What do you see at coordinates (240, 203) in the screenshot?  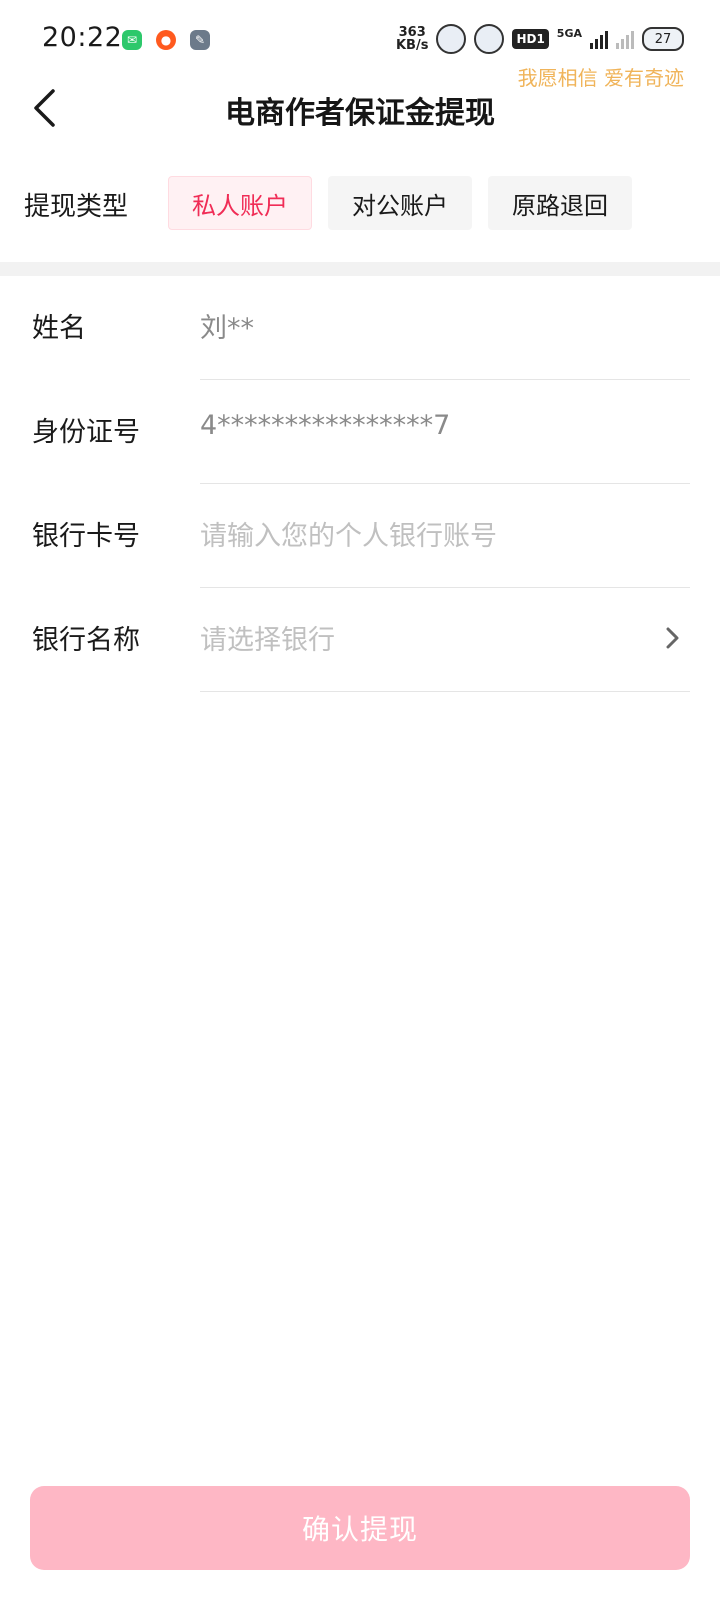 I see `tab-personal-account: 私人账户` at bounding box center [240, 203].